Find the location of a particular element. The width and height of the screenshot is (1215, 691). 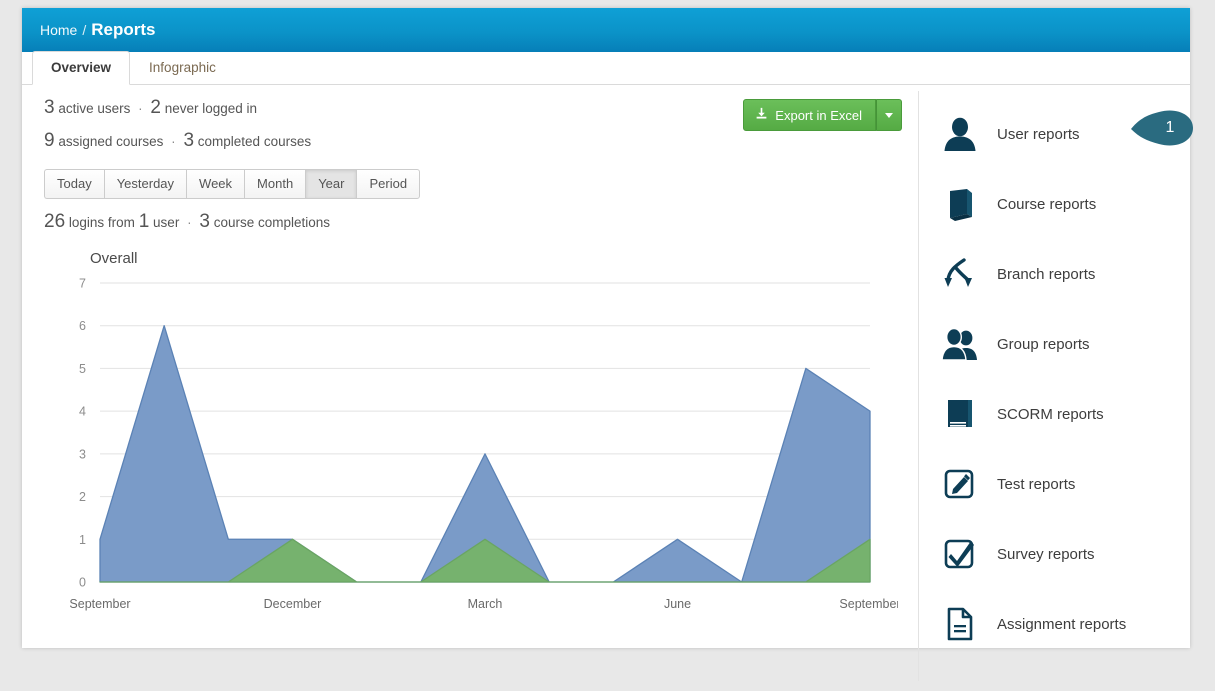

assigned-courses-label: assigned courses is located at coordinates (111, 141).